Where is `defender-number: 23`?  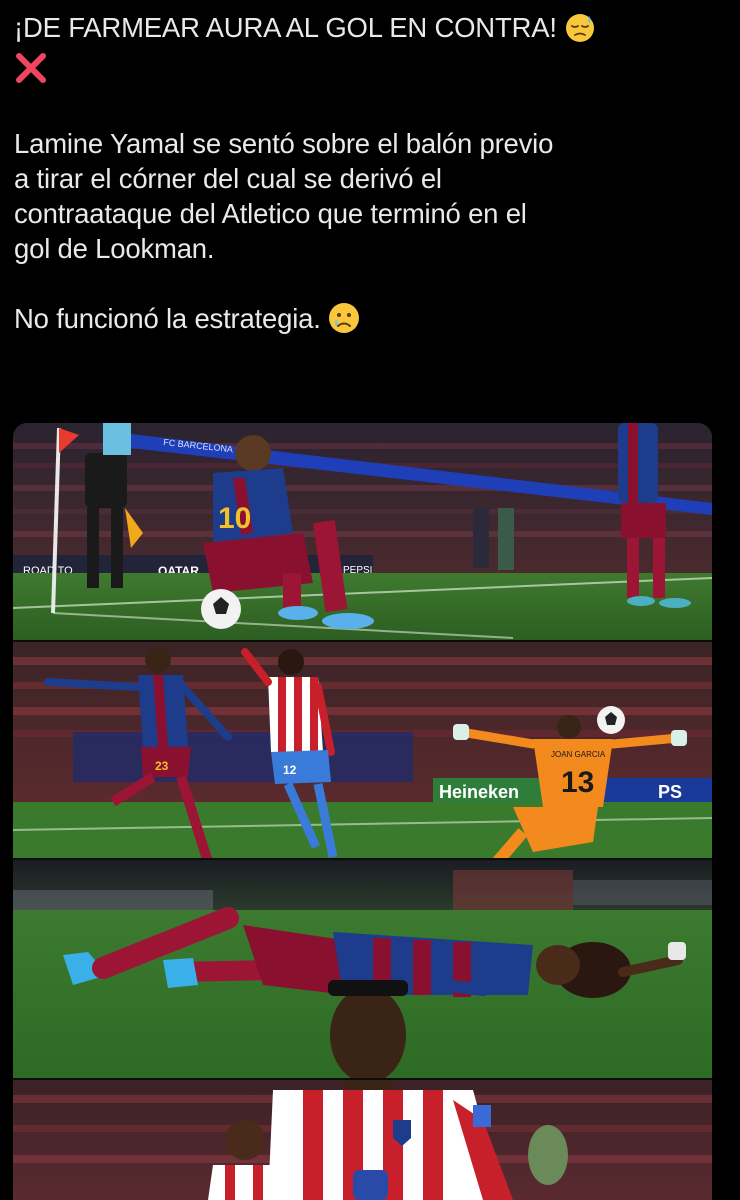
defender-number: 23 is located at coordinates (162, 766).